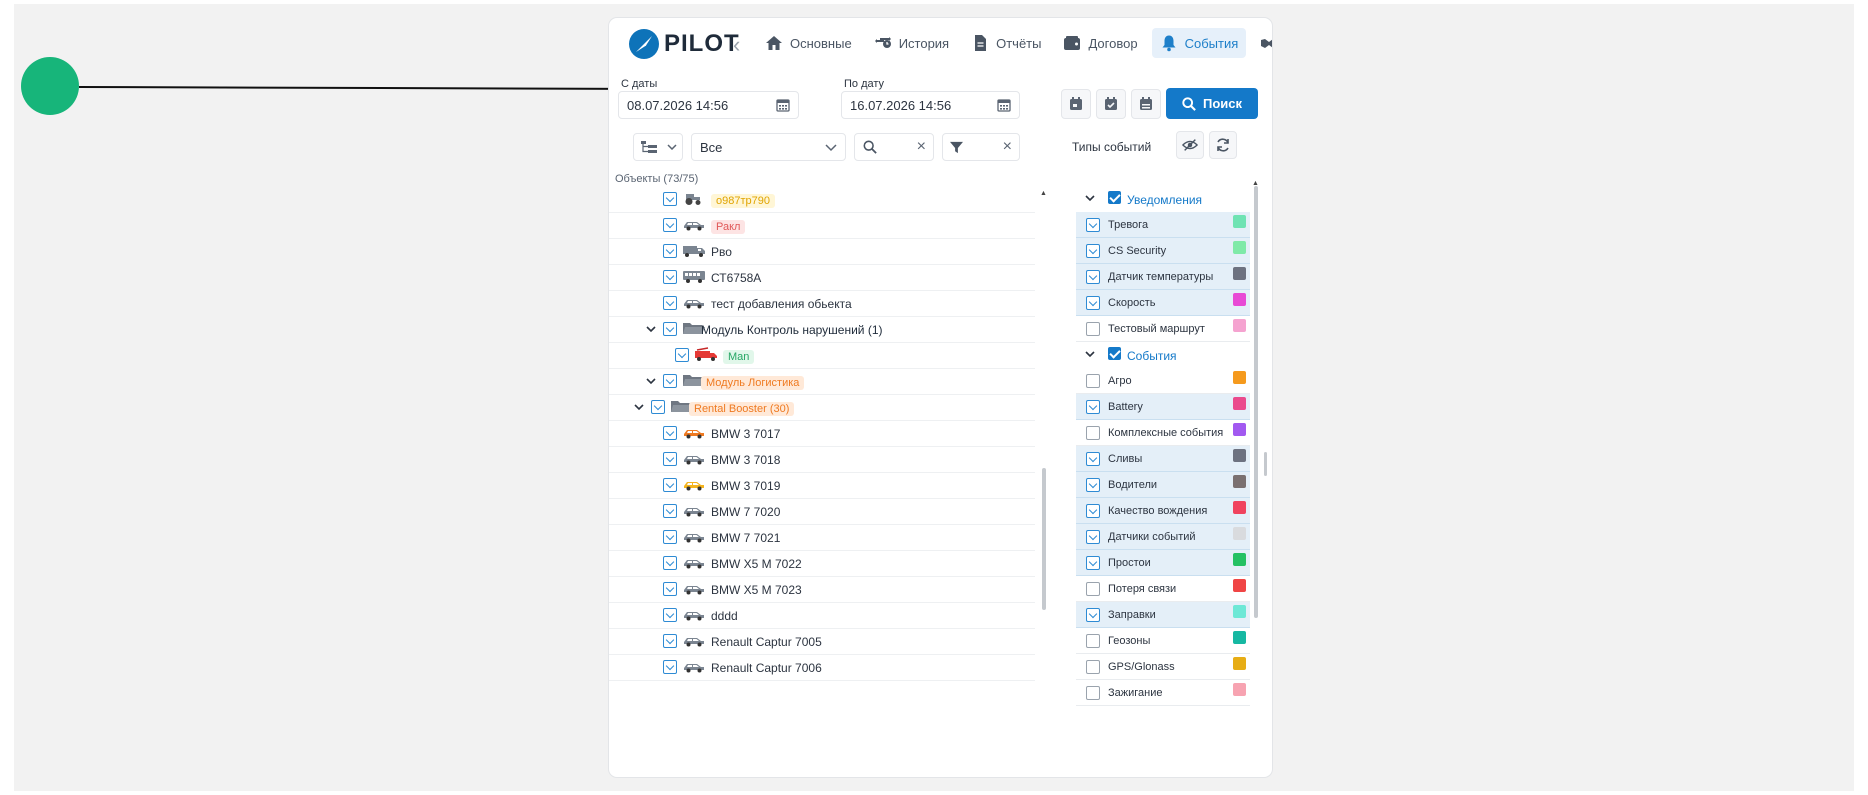 This screenshot has height=795, width=1868. What do you see at coordinates (1223, 145) in the screenshot?
I see `refresh-button` at bounding box center [1223, 145].